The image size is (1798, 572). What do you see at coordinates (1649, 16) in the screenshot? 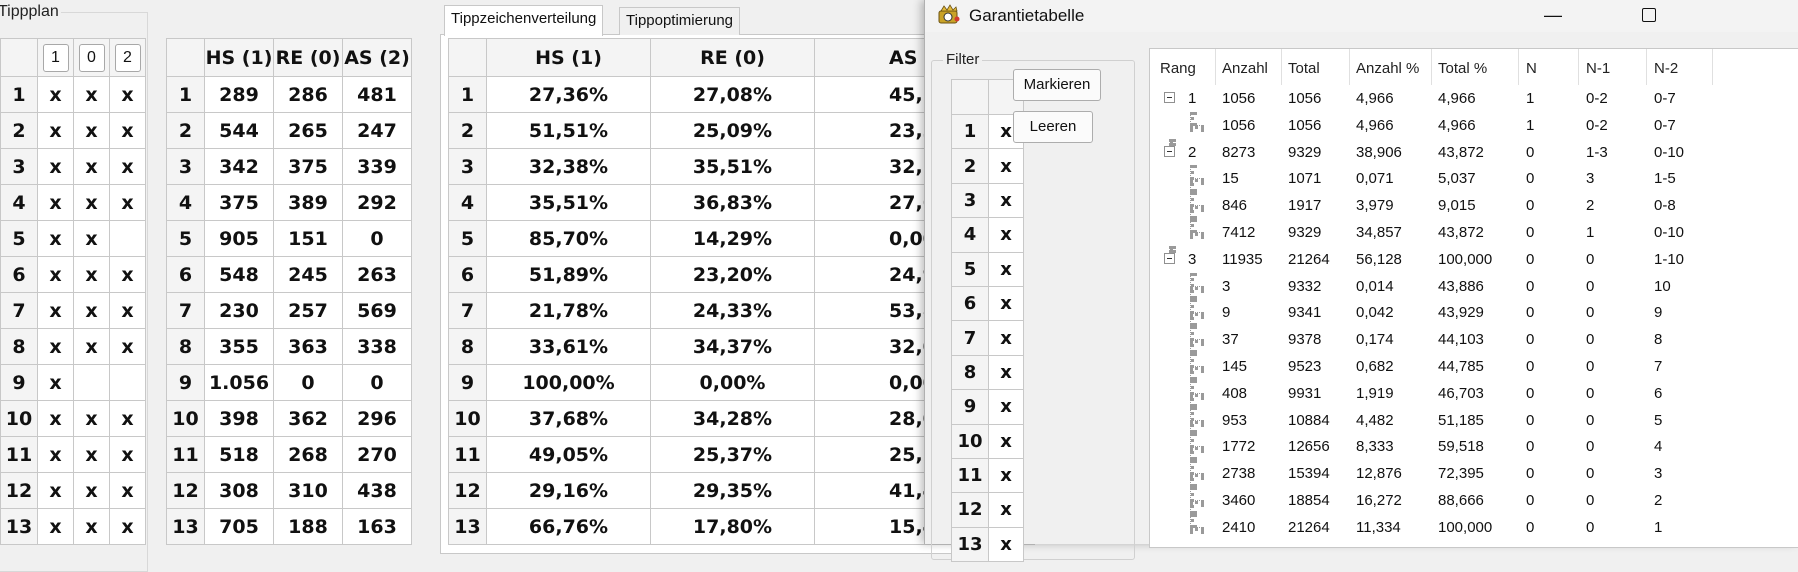
I see `maximize-button` at bounding box center [1649, 16].